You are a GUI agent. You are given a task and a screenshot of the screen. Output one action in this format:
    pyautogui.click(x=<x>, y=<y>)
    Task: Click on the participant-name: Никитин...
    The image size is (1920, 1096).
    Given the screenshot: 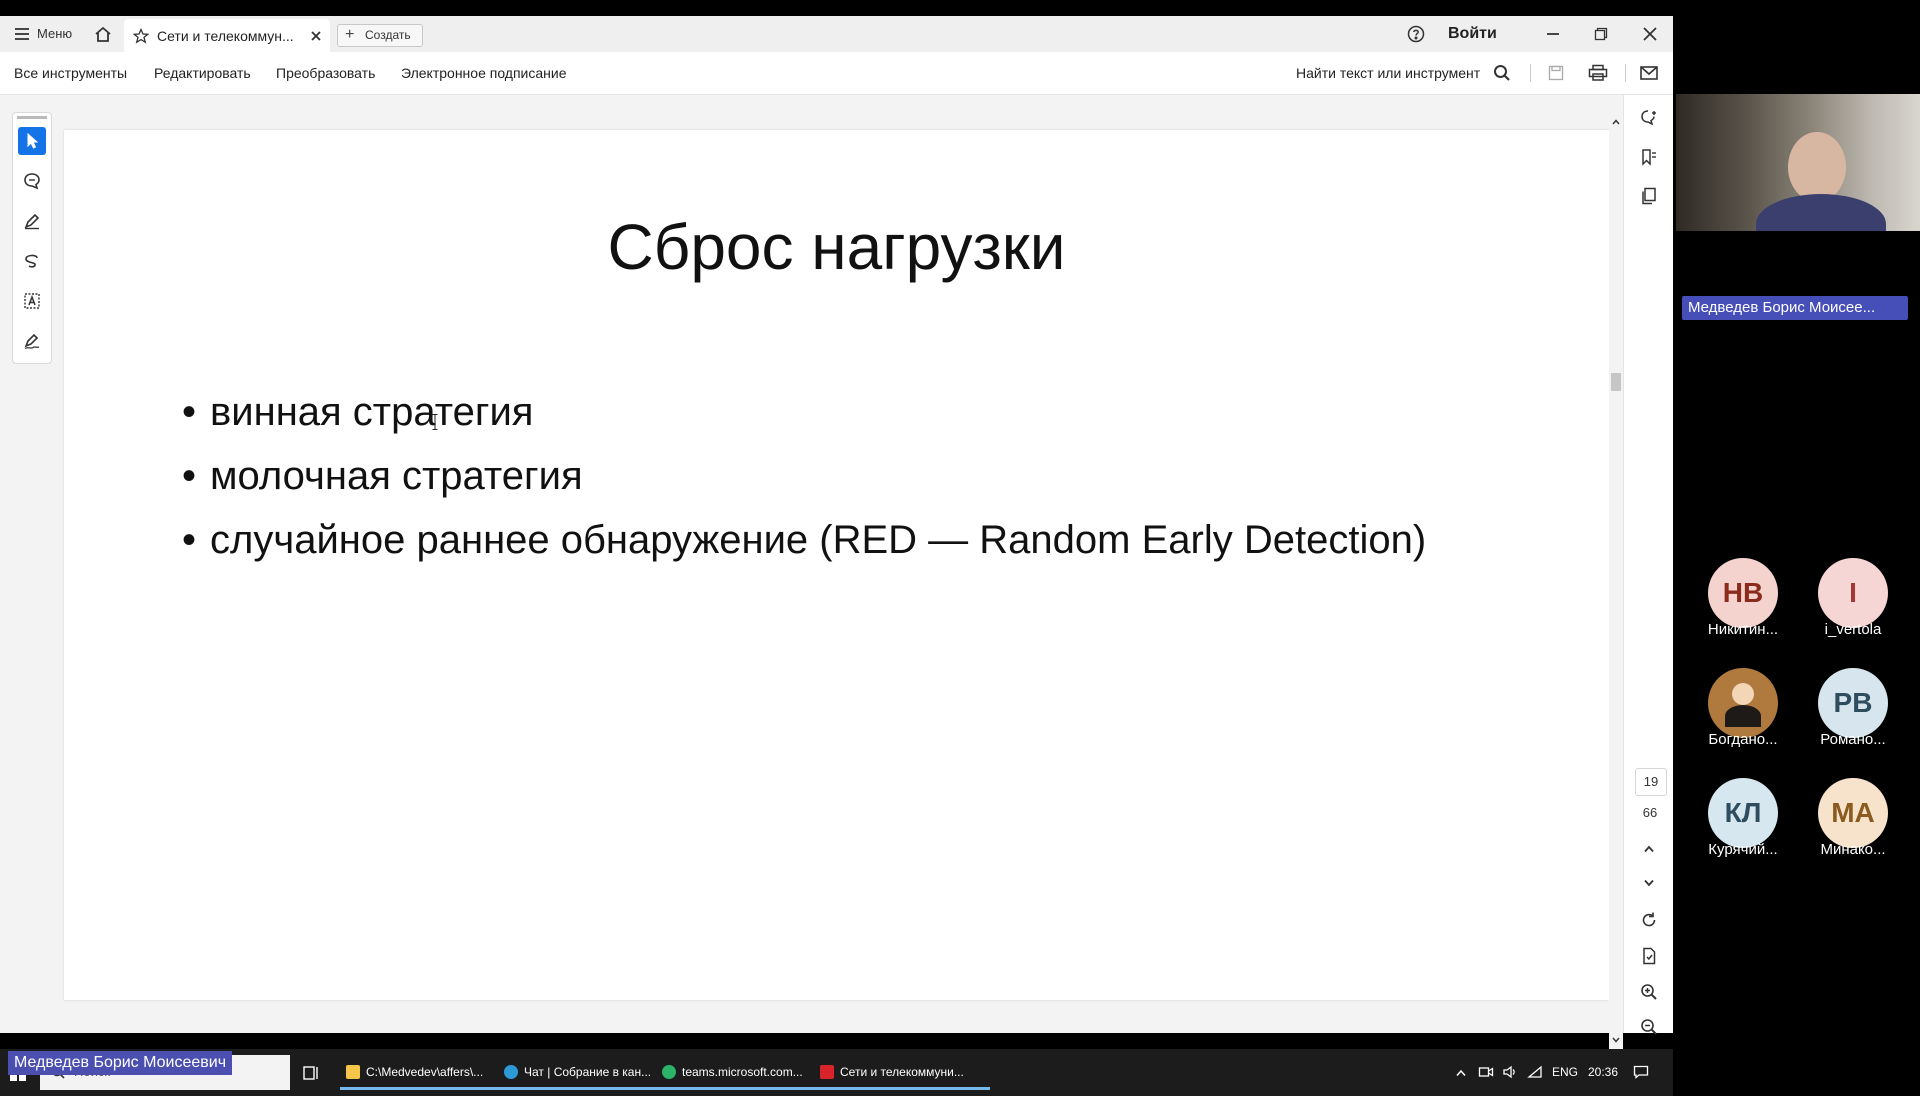 What is the action you would take?
    pyautogui.click(x=1743, y=629)
    